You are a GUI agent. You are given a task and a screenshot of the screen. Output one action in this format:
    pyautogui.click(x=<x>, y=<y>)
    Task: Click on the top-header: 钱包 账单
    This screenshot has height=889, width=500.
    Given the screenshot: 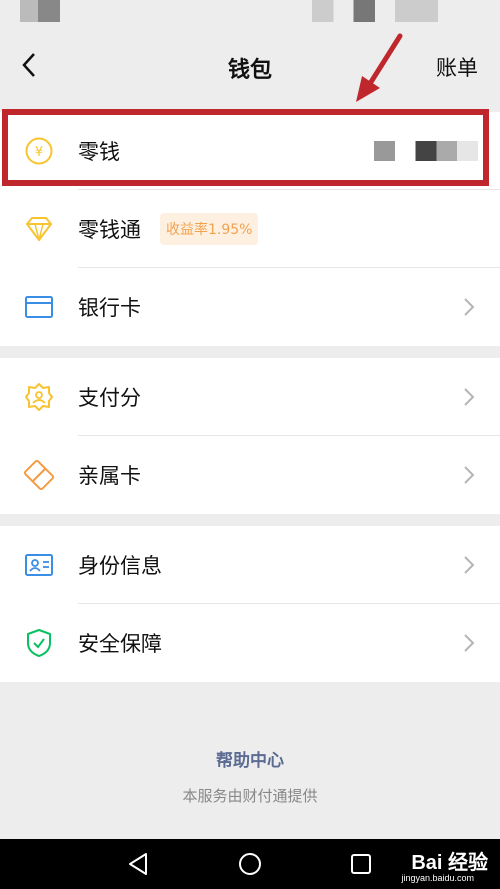 What is the action you would take?
    pyautogui.click(x=250, y=66)
    